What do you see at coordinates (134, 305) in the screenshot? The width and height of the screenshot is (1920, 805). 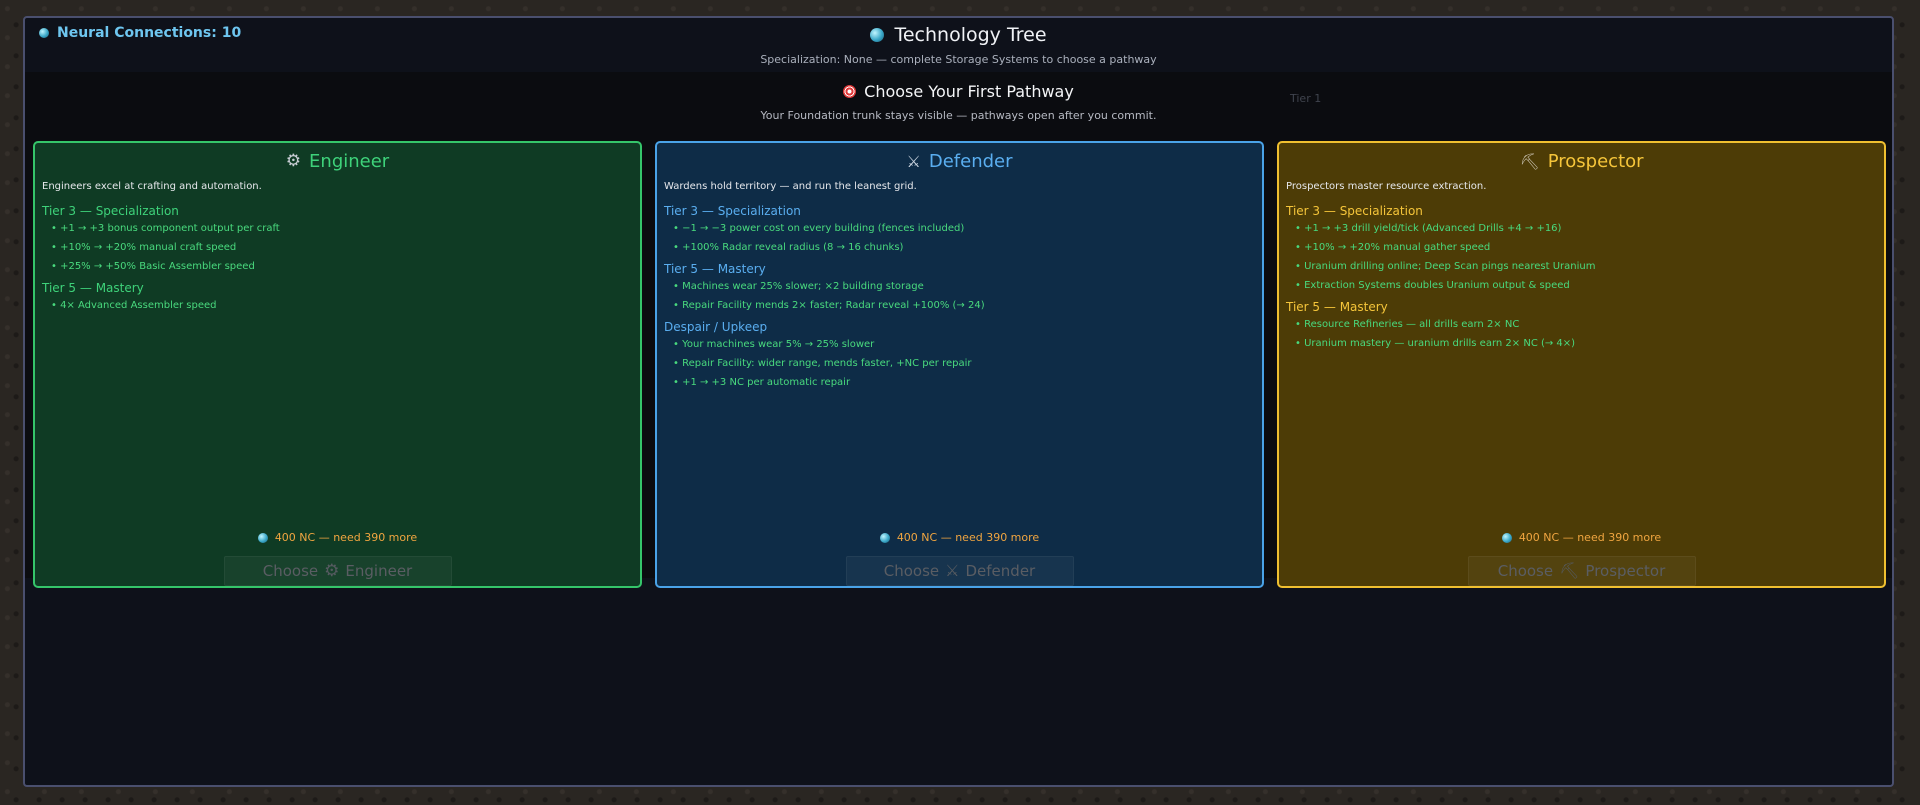 I see `bonus-item: • 4× Advanced Assembler speed` at bounding box center [134, 305].